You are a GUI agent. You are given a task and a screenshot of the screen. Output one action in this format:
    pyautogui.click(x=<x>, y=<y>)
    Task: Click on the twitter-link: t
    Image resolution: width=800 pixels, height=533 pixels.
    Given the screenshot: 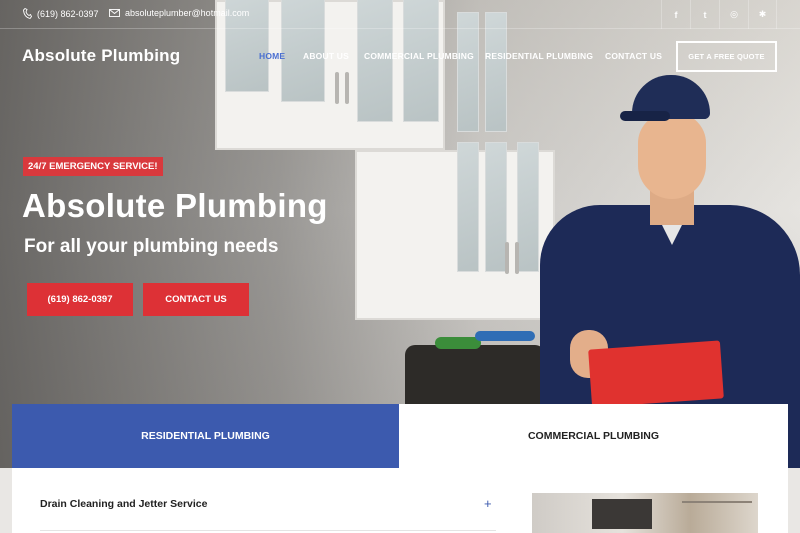 What is the action you would take?
    pyautogui.click(x=704, y=14)
    